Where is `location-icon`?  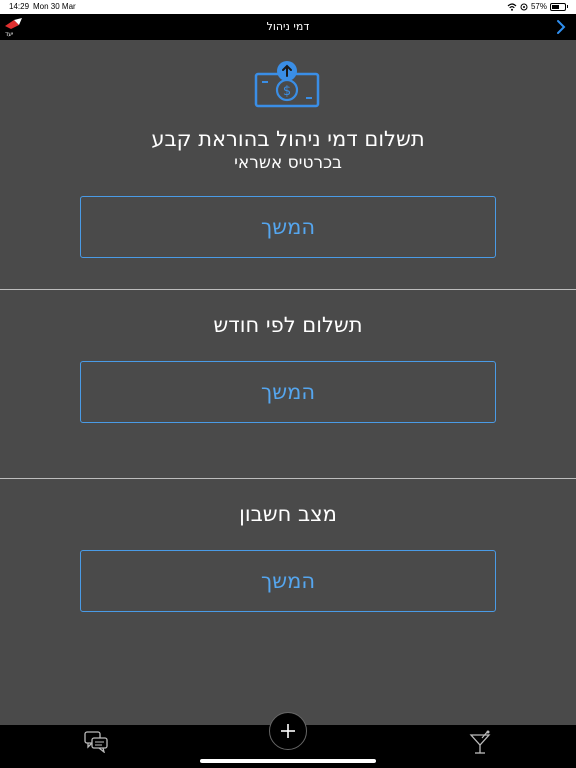 location-icon is located at coordinates (524, 6).